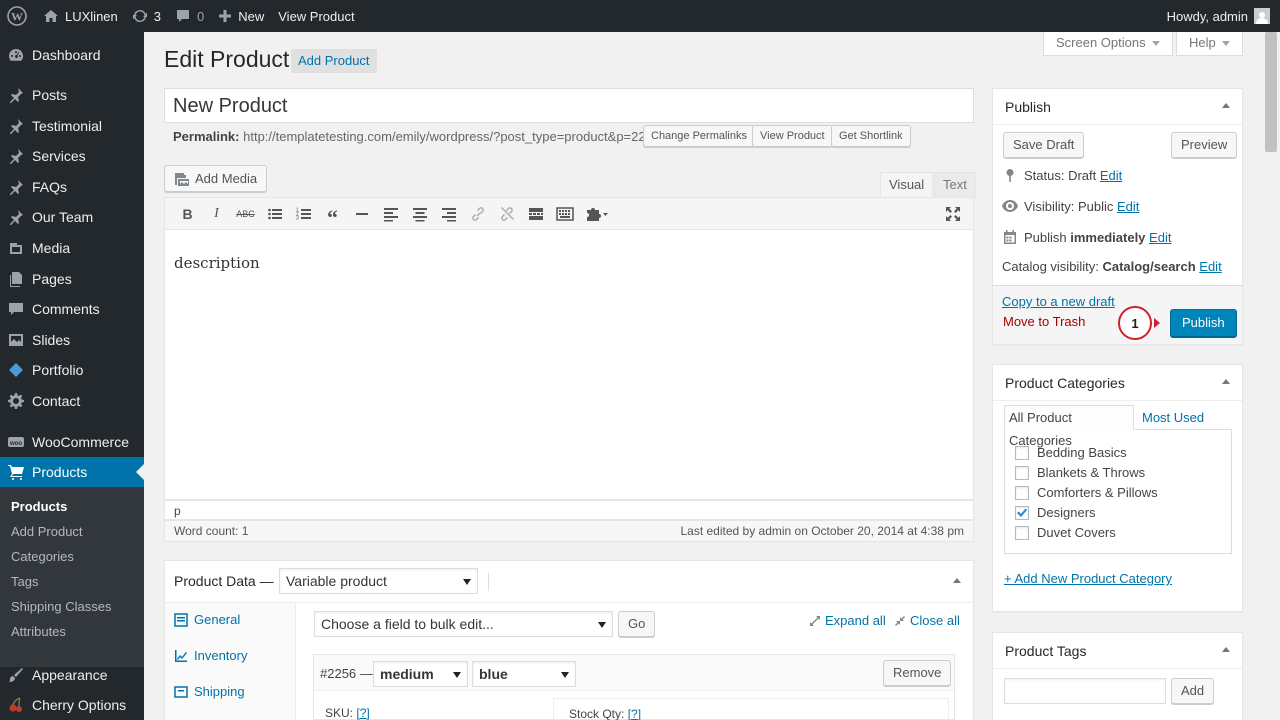  Describe the element at coordinates (297, 218) in the screenshot. I see `svg-text: 3` at that location.